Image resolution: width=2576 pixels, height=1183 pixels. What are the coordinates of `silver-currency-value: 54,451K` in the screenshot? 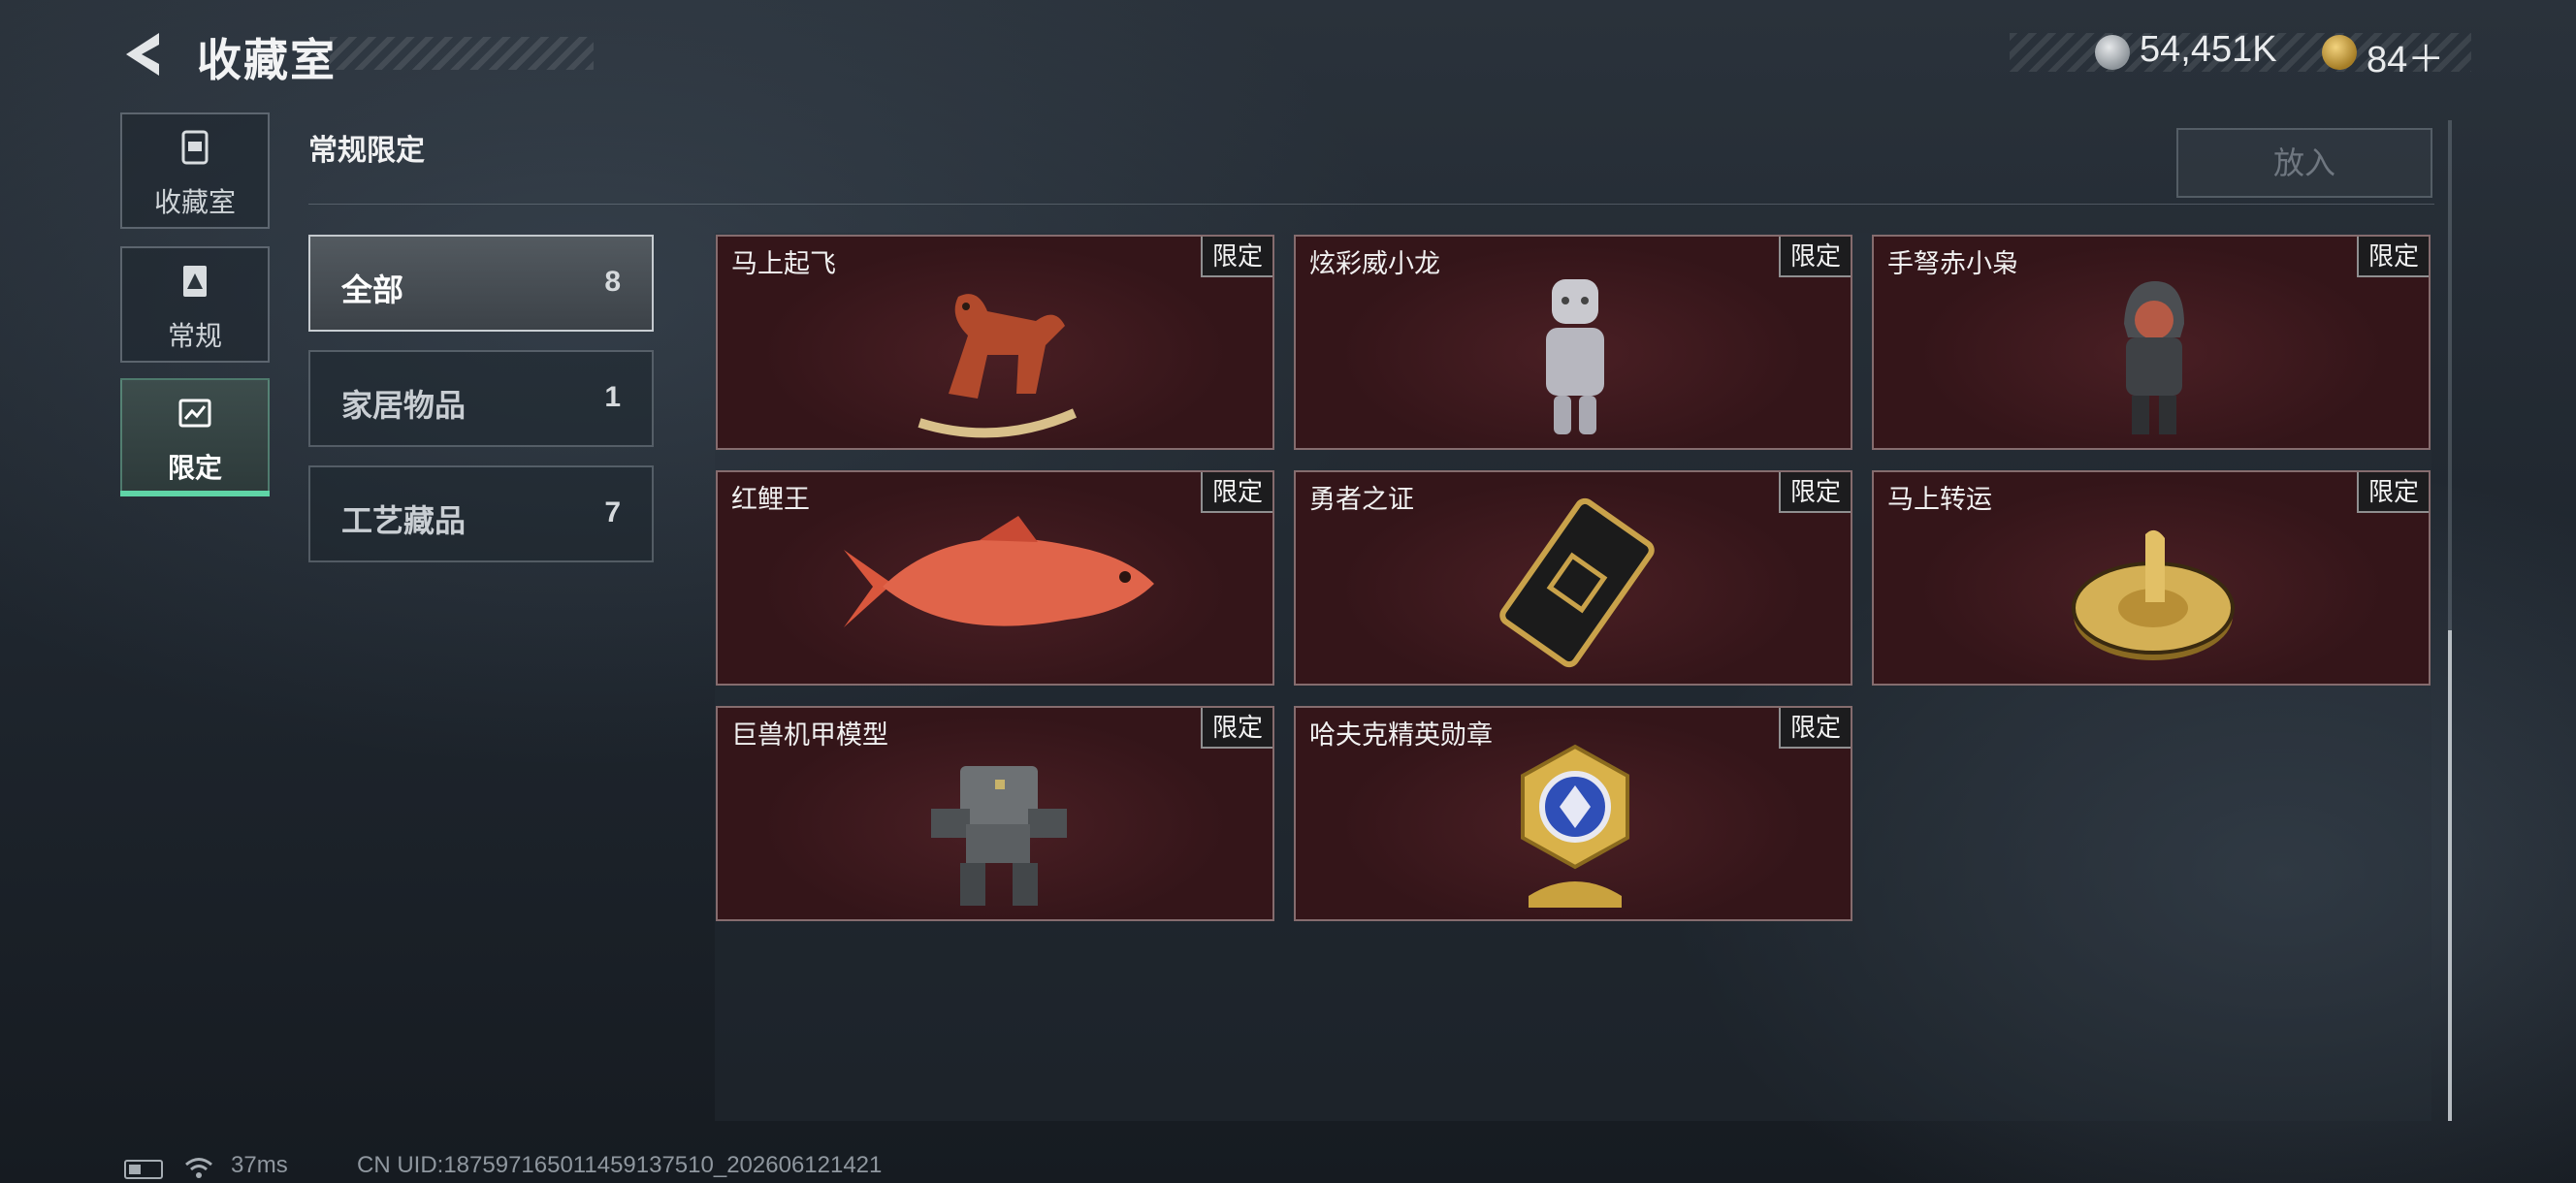 It's located at (2208, 49).